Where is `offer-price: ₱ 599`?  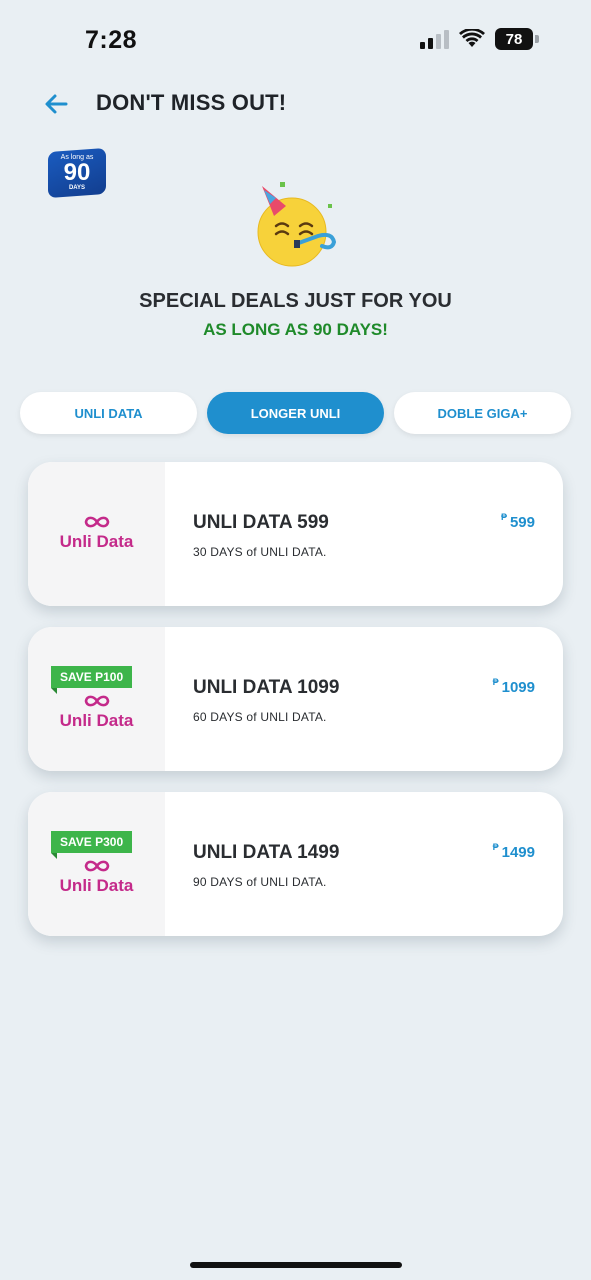 offer-price: ₱ 599 is located at coordinates (517, 521).